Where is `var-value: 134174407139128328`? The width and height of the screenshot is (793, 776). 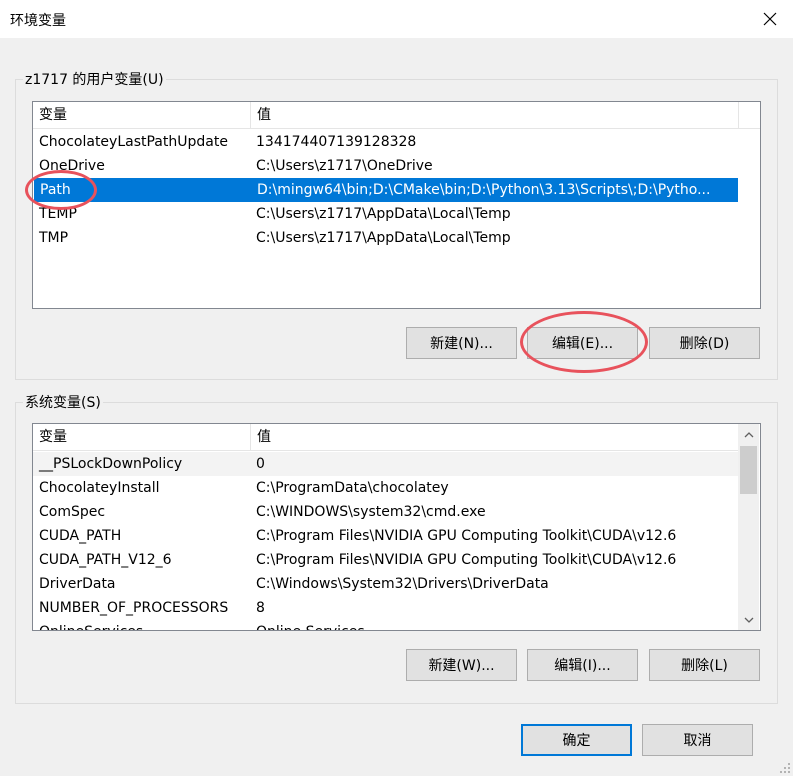
var-value: 134174407139128328 is located at coordinates (336, 142).